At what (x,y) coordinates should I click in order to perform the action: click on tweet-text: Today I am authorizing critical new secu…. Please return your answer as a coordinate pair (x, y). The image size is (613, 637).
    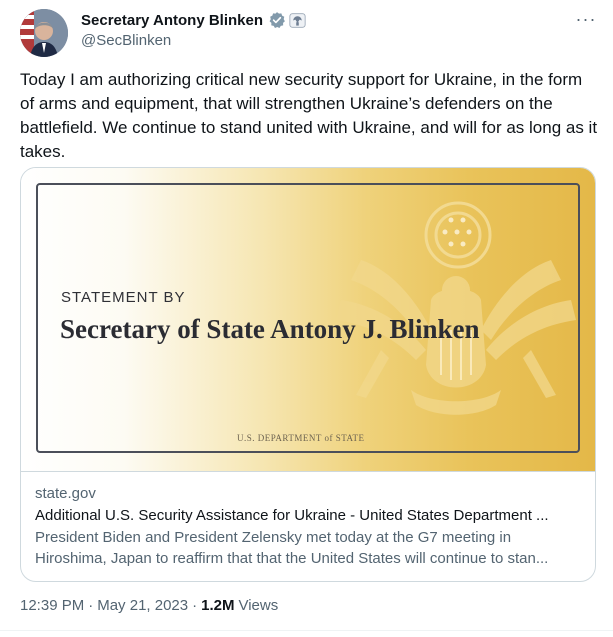
    Looking at the image, I should click on (309, 115).